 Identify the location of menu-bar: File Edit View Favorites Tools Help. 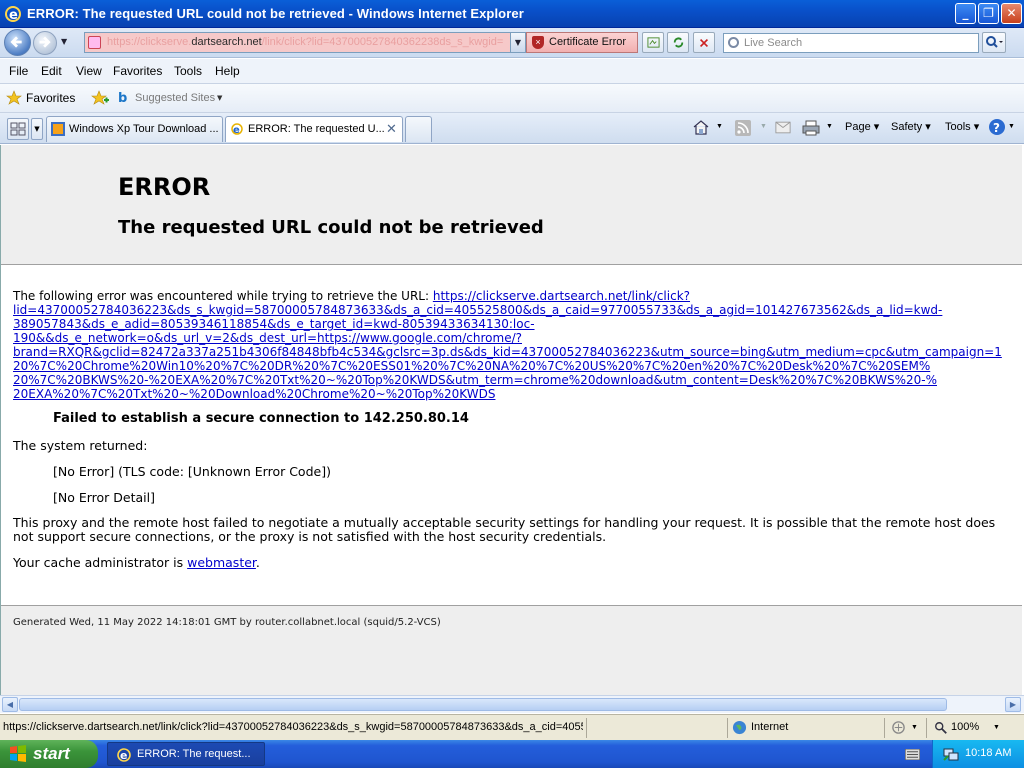
(512, 71).